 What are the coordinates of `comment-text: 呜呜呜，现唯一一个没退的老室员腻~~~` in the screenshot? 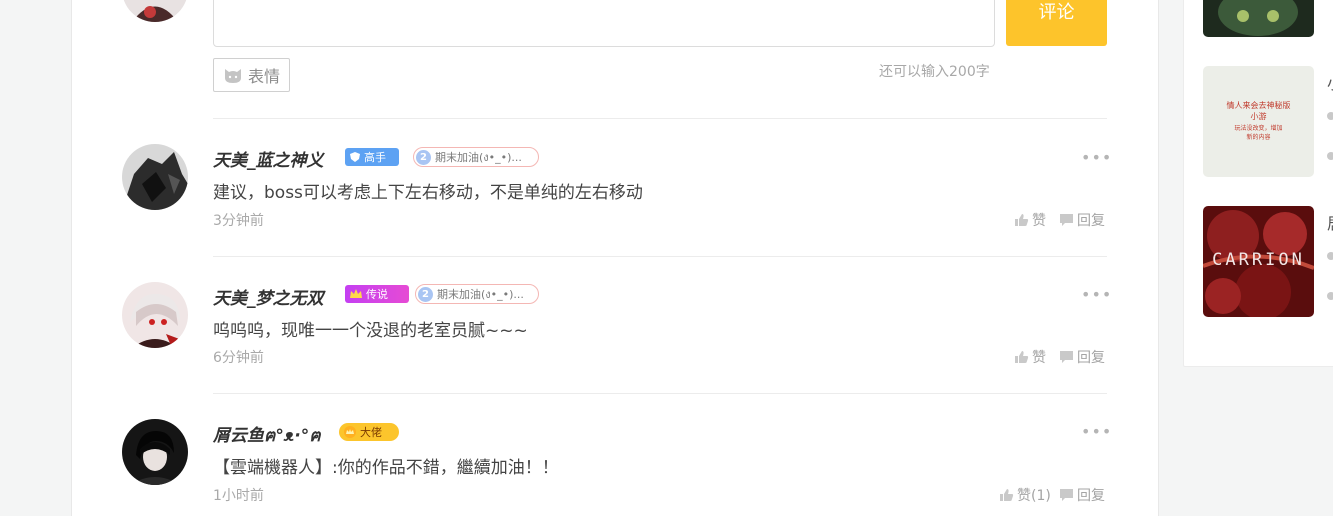 It's located at (370, 331).